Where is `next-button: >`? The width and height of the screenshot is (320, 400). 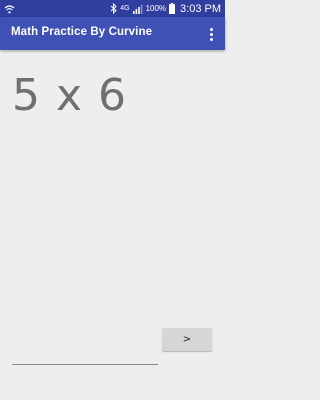
next-button: > is located at coordinates (187, 339).